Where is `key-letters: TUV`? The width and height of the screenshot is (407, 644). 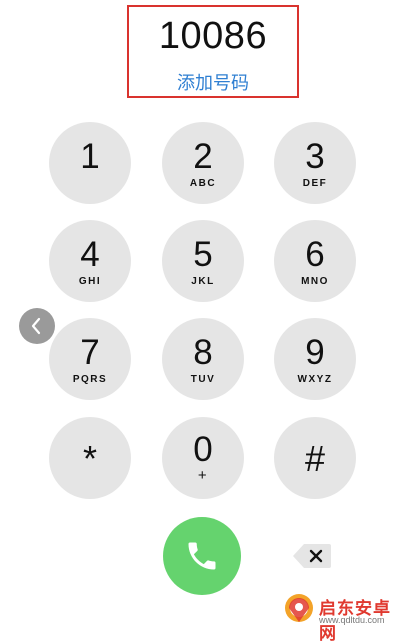
key-letters: TUV is located at coordinates (203, 379).